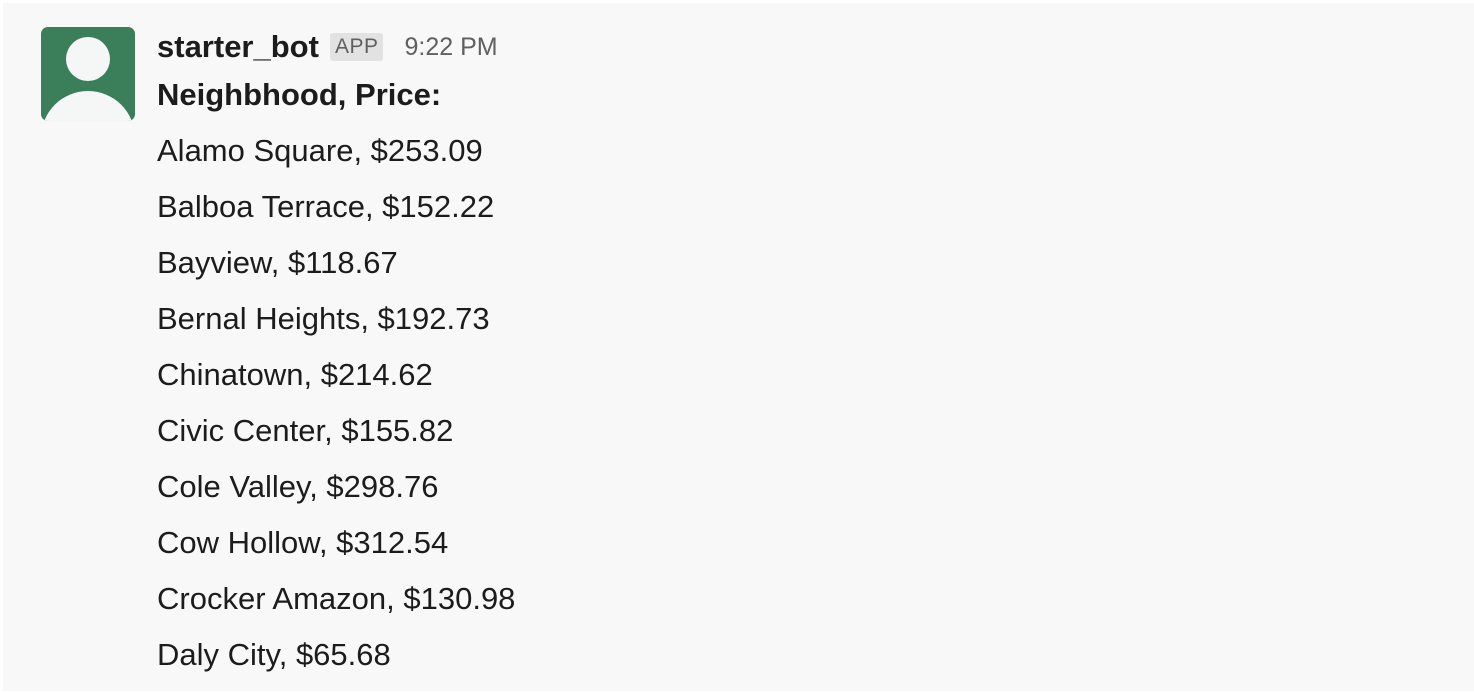 Image resolution: width=1474 pixels, height=694 pixels. Describe the element at coordinates (303, 542) in the screenshot. I see `list-item: Cow Hollow, $312.54` at that location.